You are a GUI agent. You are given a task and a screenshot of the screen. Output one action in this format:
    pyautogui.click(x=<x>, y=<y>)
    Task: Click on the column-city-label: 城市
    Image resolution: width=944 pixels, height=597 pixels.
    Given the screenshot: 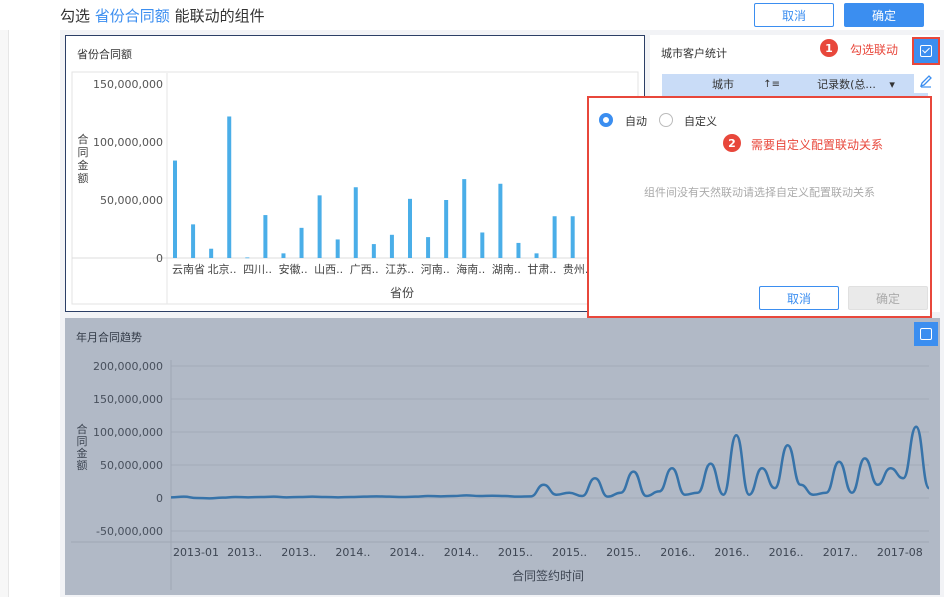 What is the action you would take?
    pyautogui.click(x=723, y=84)
    